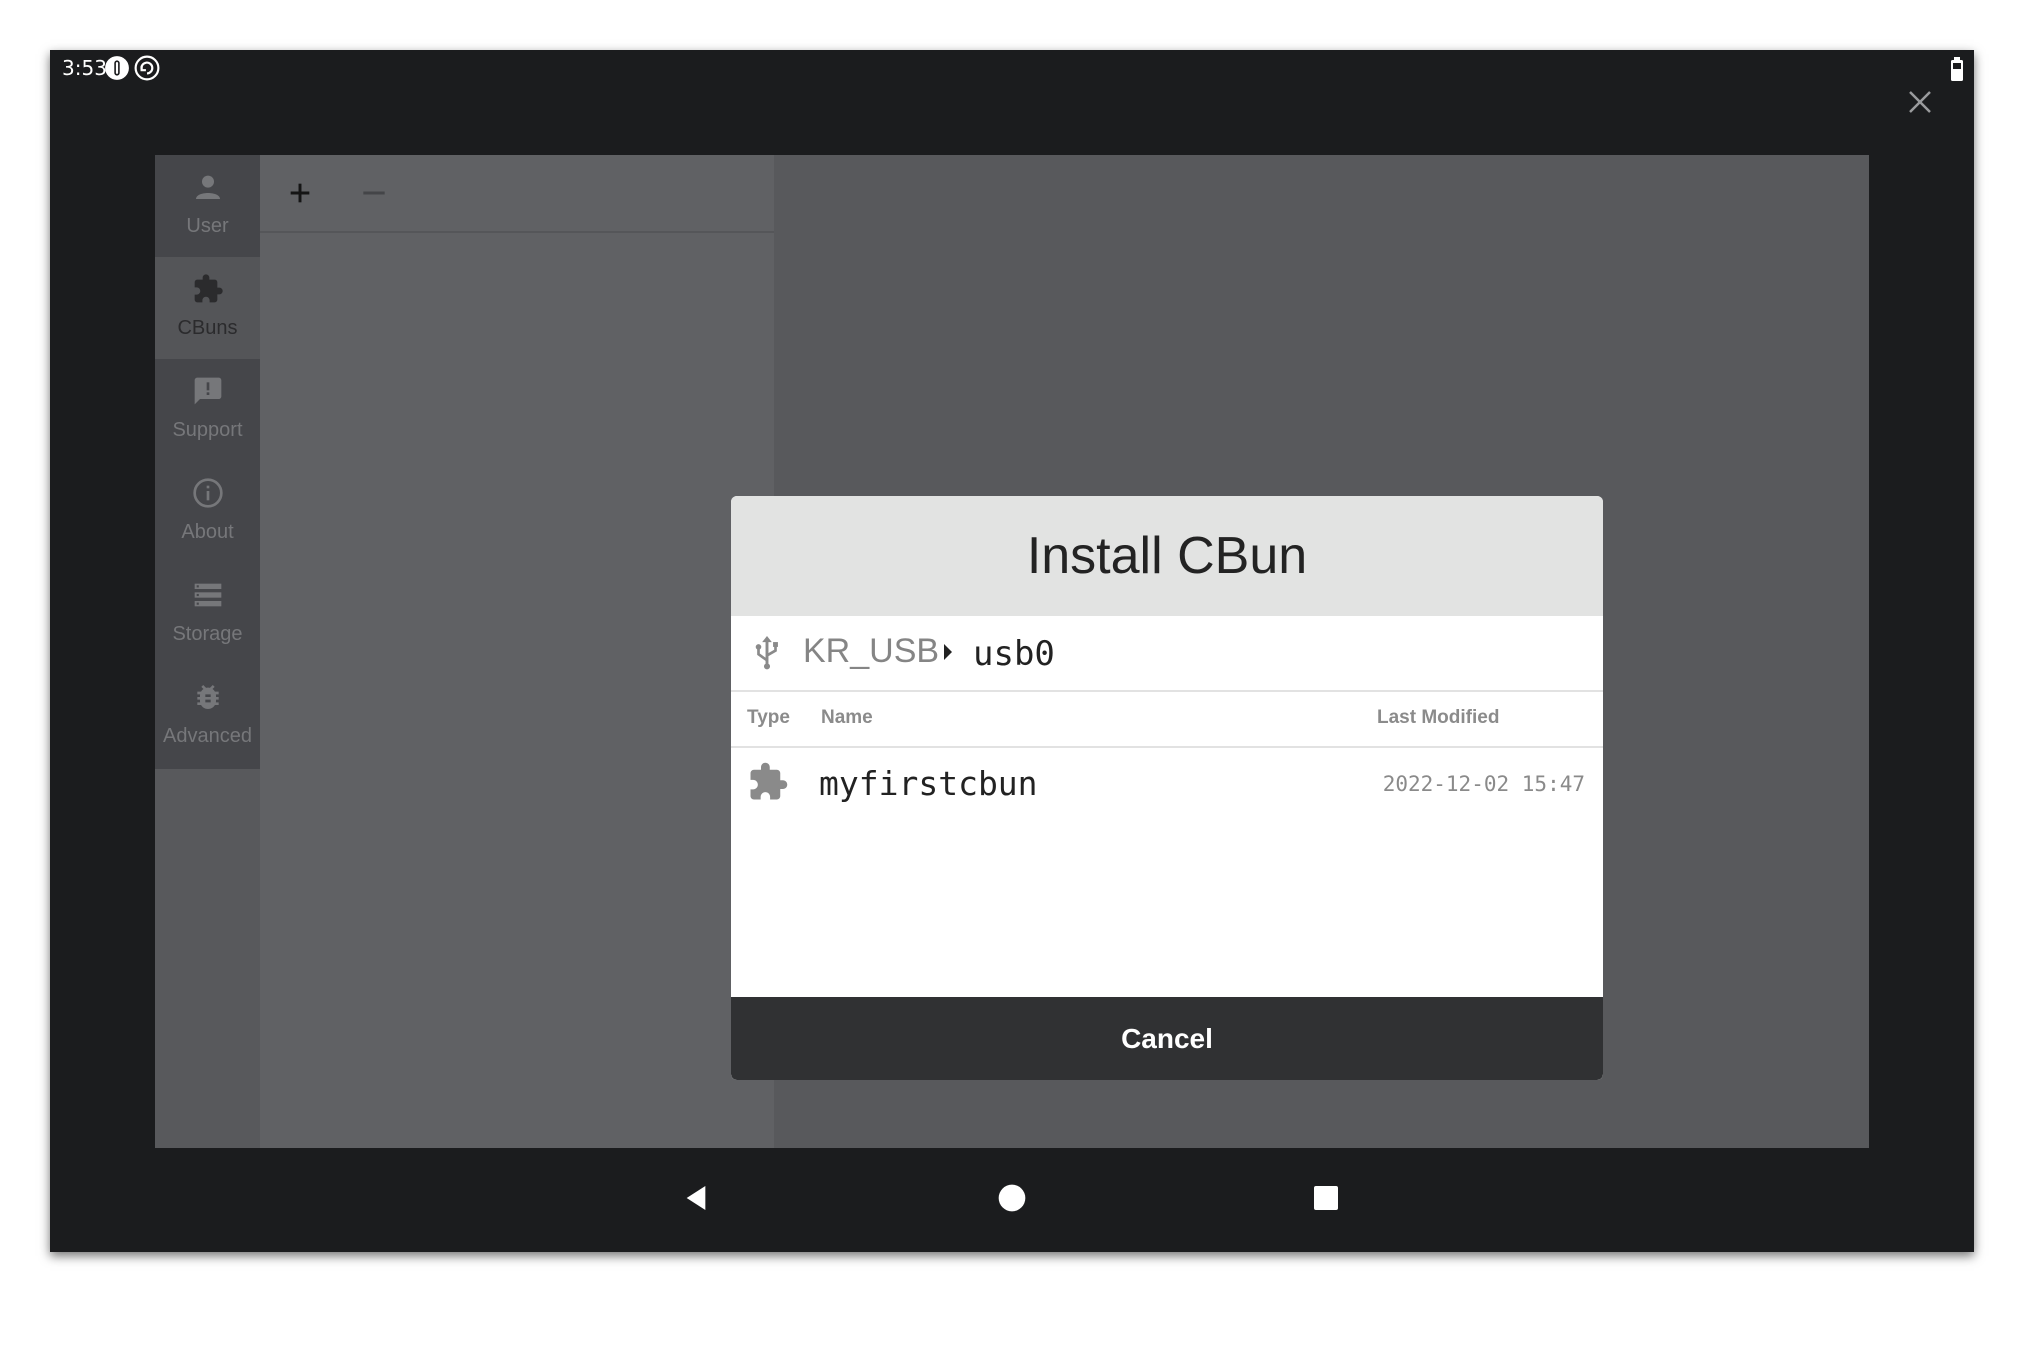 This screenshot has width=2020, height=1350. What do you see at coordinates (374, 193) in the screenshot?
I see `minus-icon` at bounding box center [374, 193].